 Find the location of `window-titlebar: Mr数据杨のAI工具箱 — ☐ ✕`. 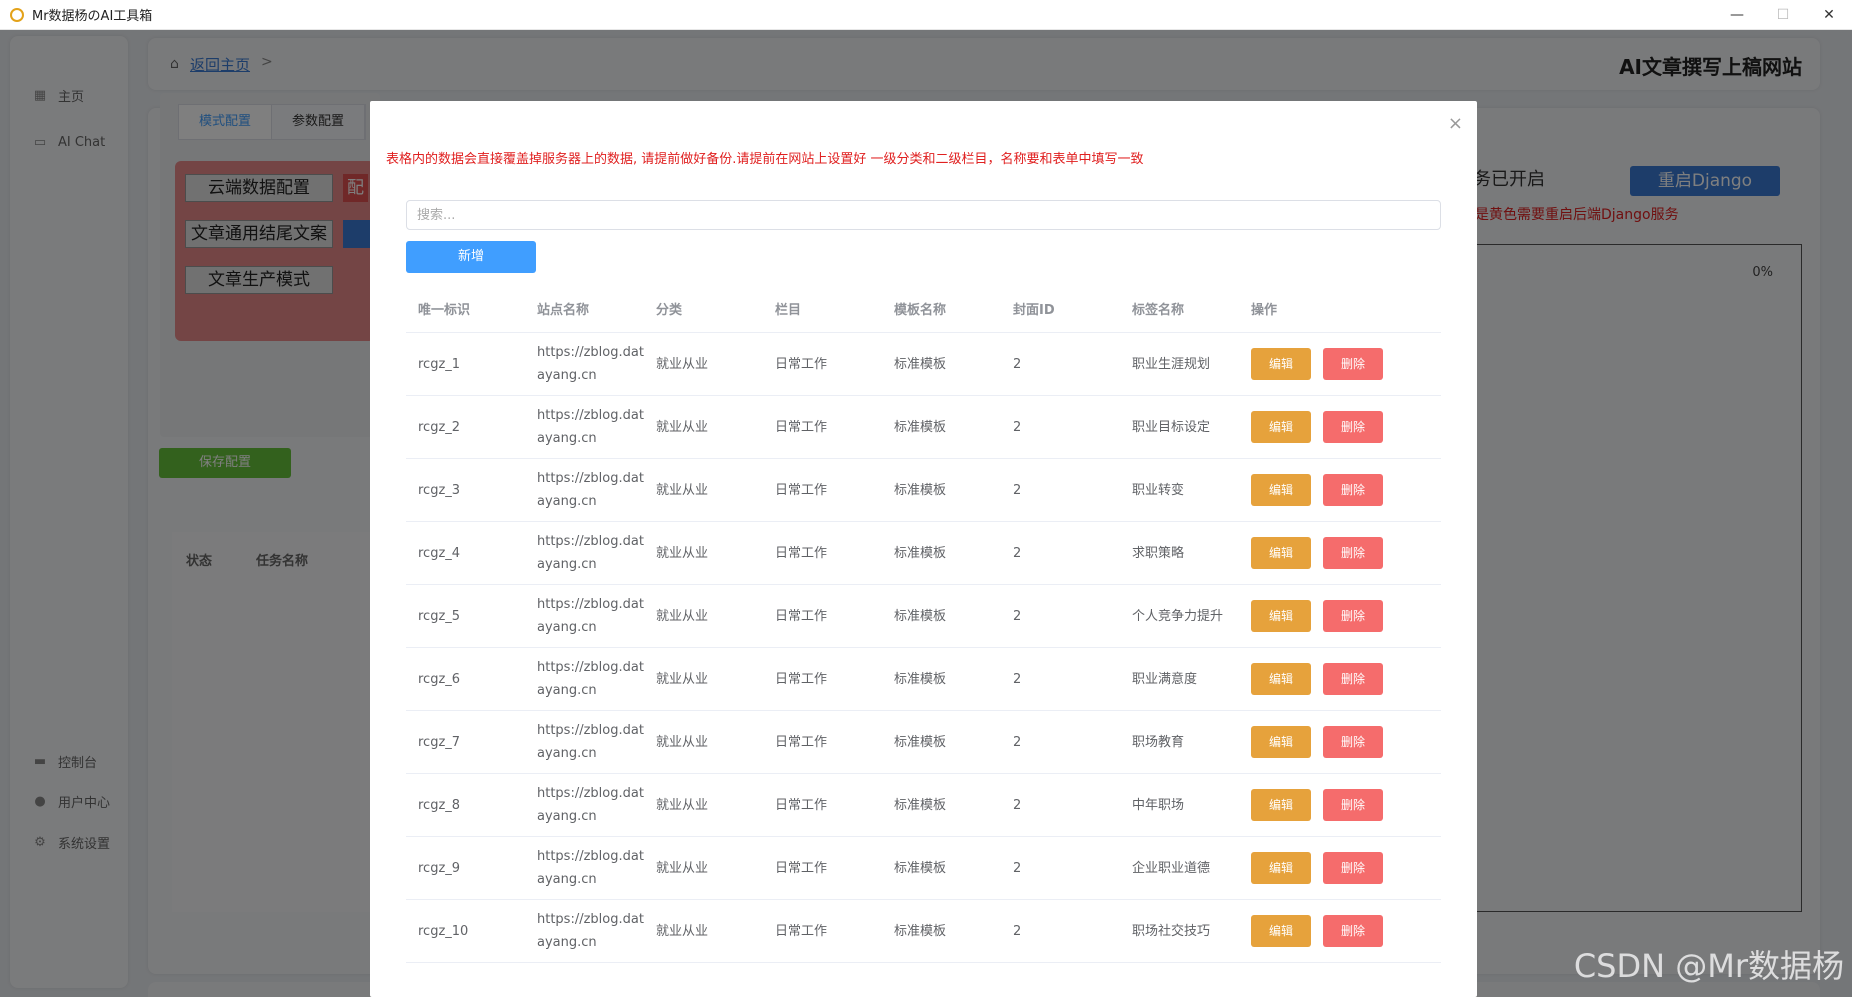

window-titlebar: Mr数据杨のAI工具箱 — ☐ ✕ is located at coordinates (926, 15).